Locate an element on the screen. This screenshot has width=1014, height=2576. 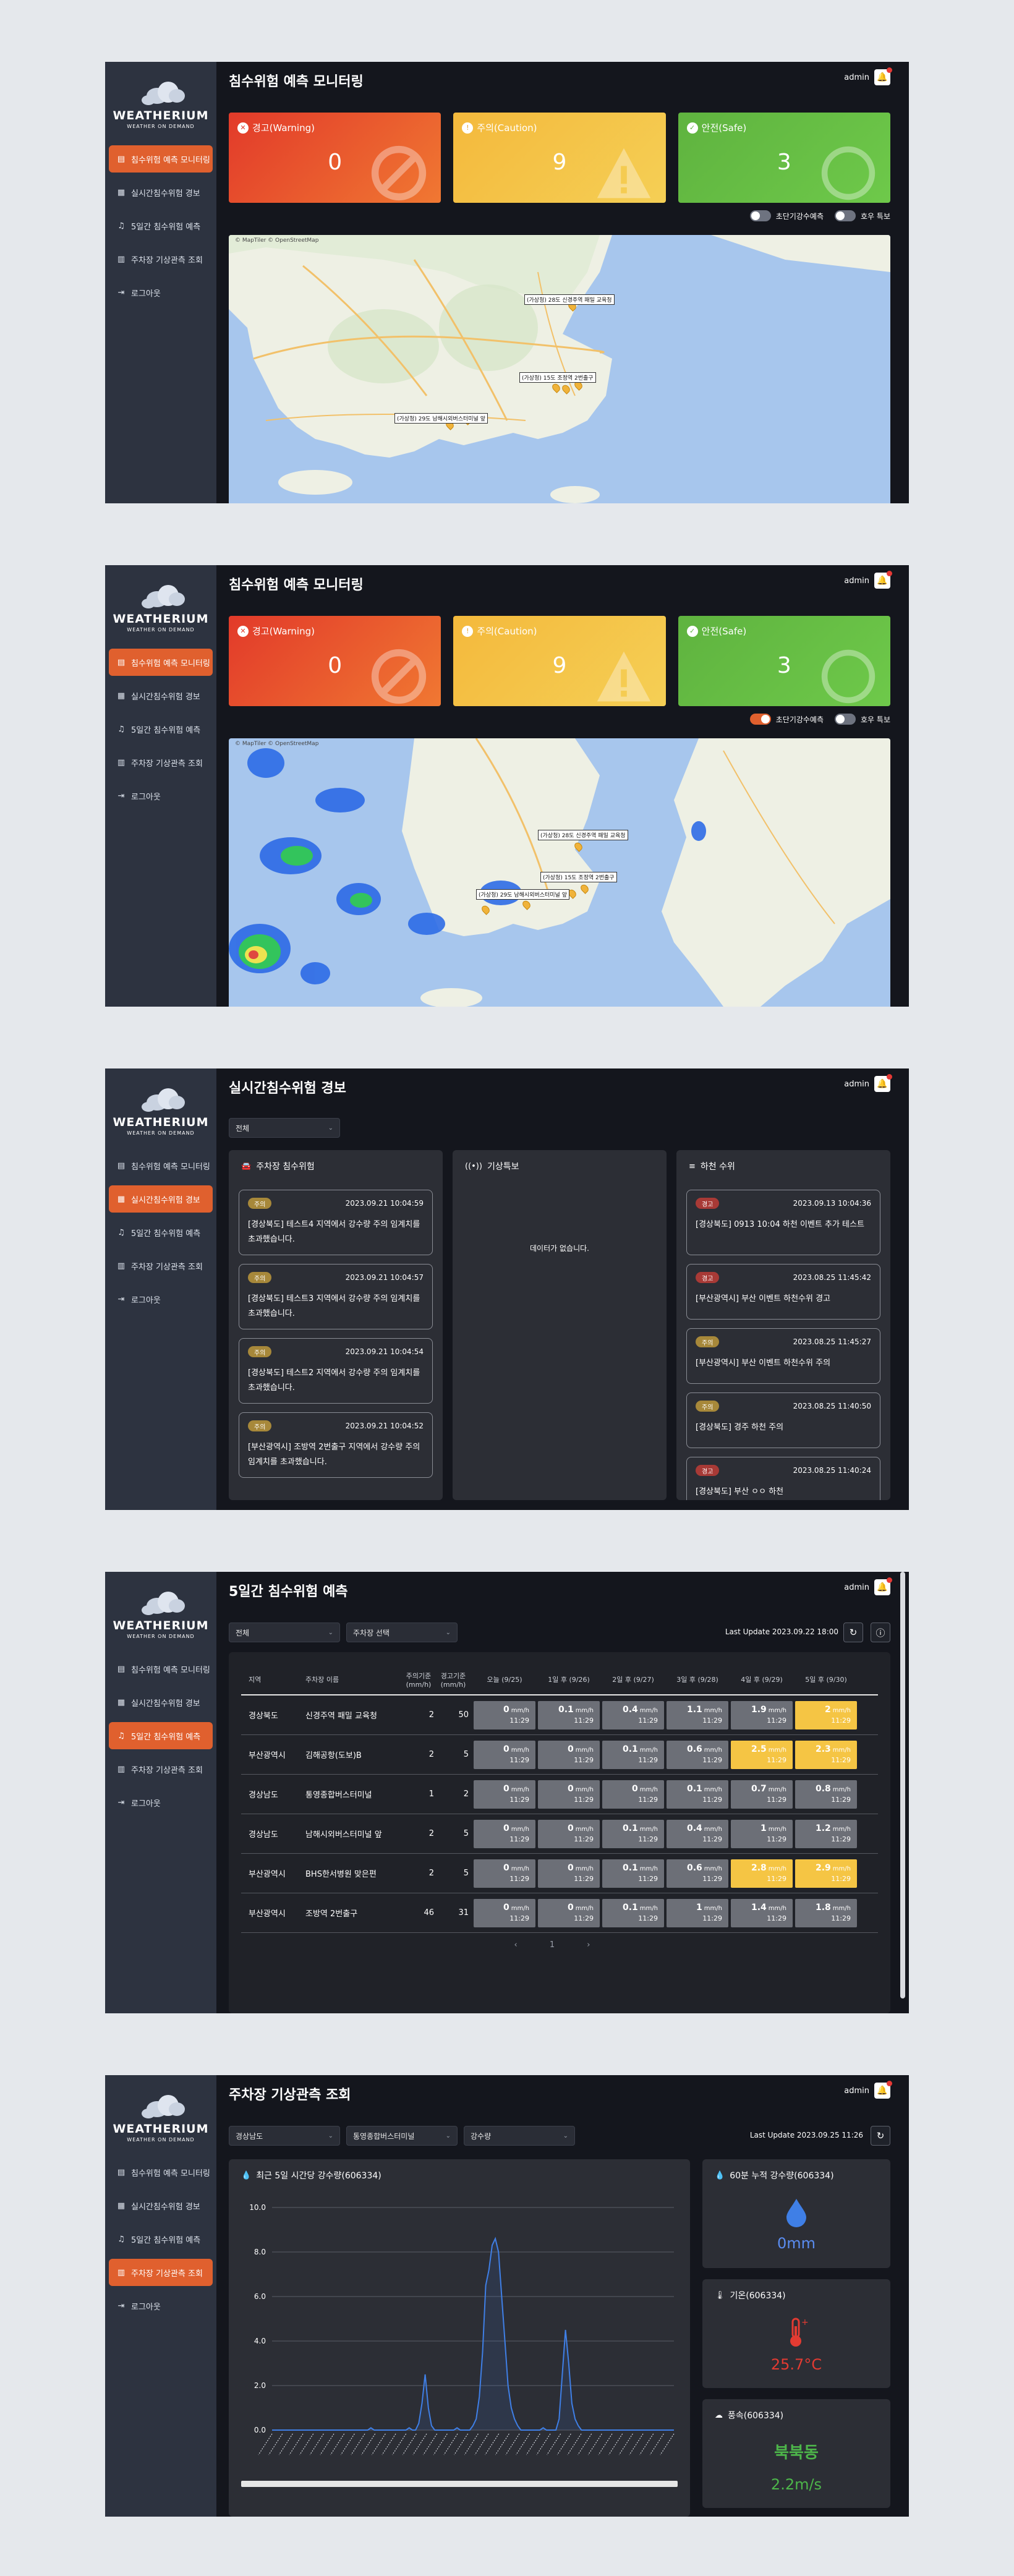
rain-forecast-cell: 1.8 mm/h 11:29 is located at coordinates (826, 1912).